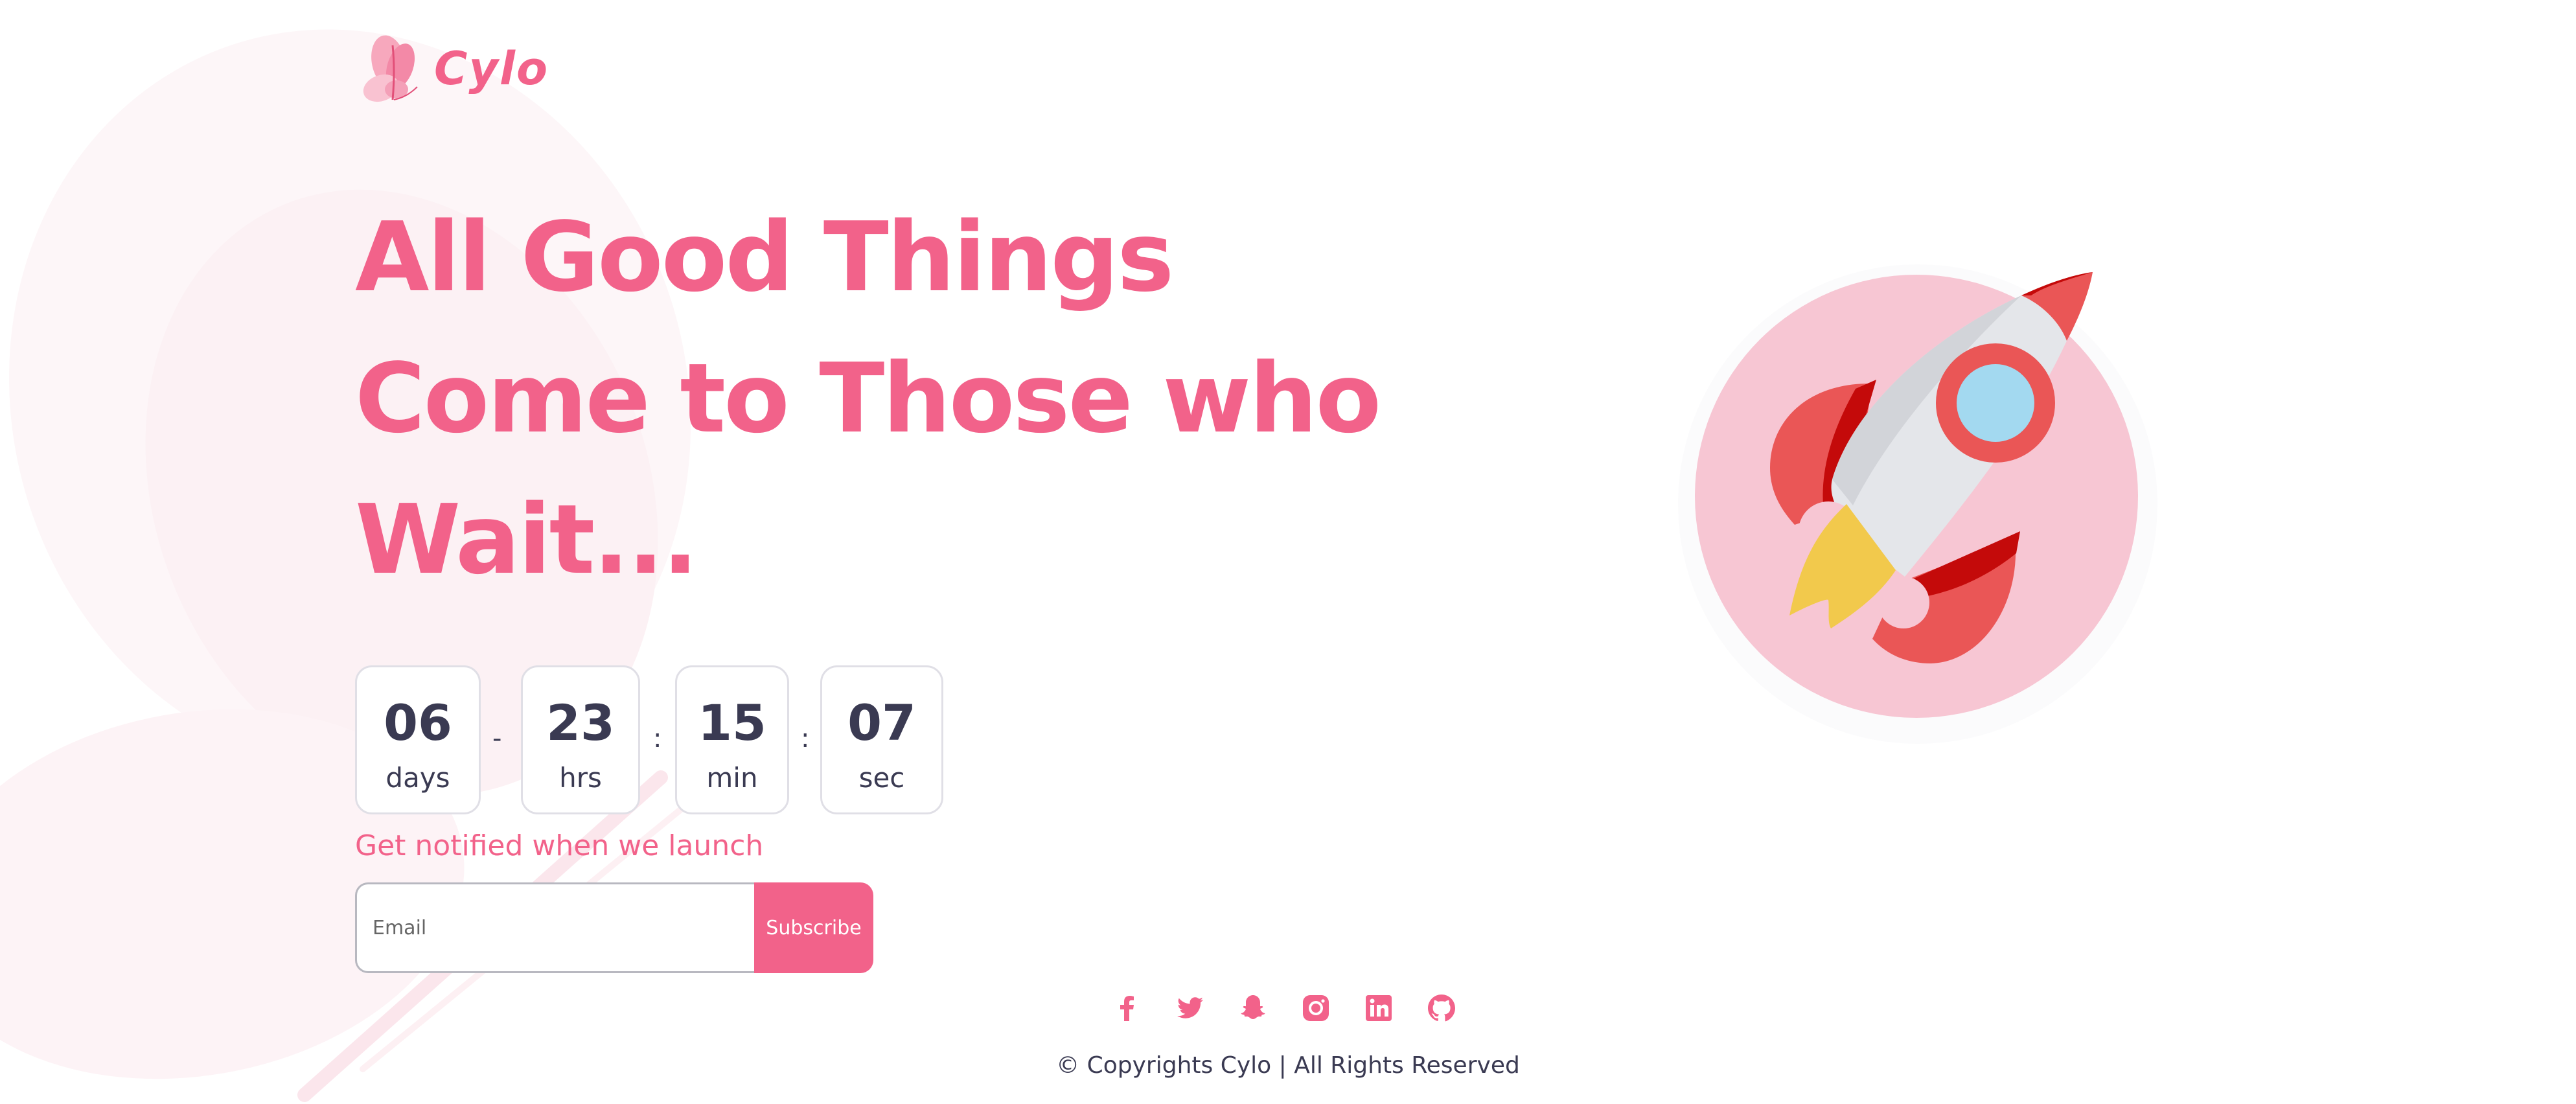 This screenshot has height=1104, width=2576. I want to click on butterfly-icon, so click(391, 68).